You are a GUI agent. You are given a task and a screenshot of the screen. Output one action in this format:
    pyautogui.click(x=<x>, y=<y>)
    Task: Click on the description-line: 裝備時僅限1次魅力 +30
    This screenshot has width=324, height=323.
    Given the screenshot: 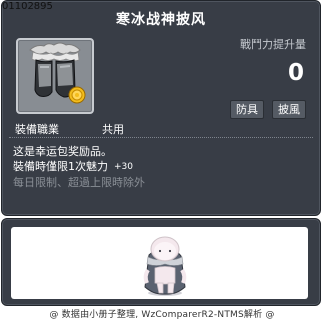 What is the action you would take?
    pyautogui.click(x=73, y=166)
    